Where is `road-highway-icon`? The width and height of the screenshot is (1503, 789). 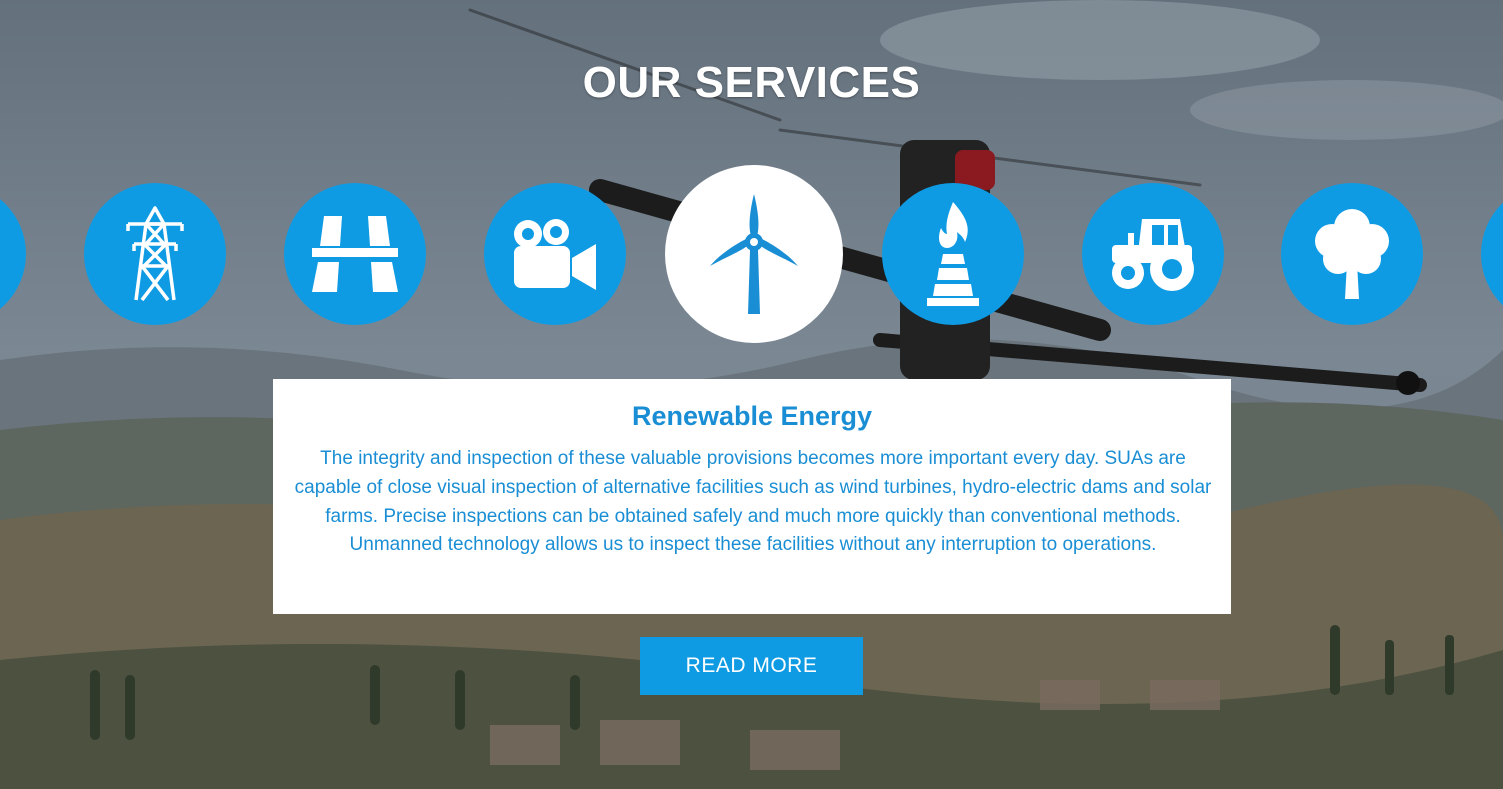
road-highway-icon is located at coordinates (355, 254).